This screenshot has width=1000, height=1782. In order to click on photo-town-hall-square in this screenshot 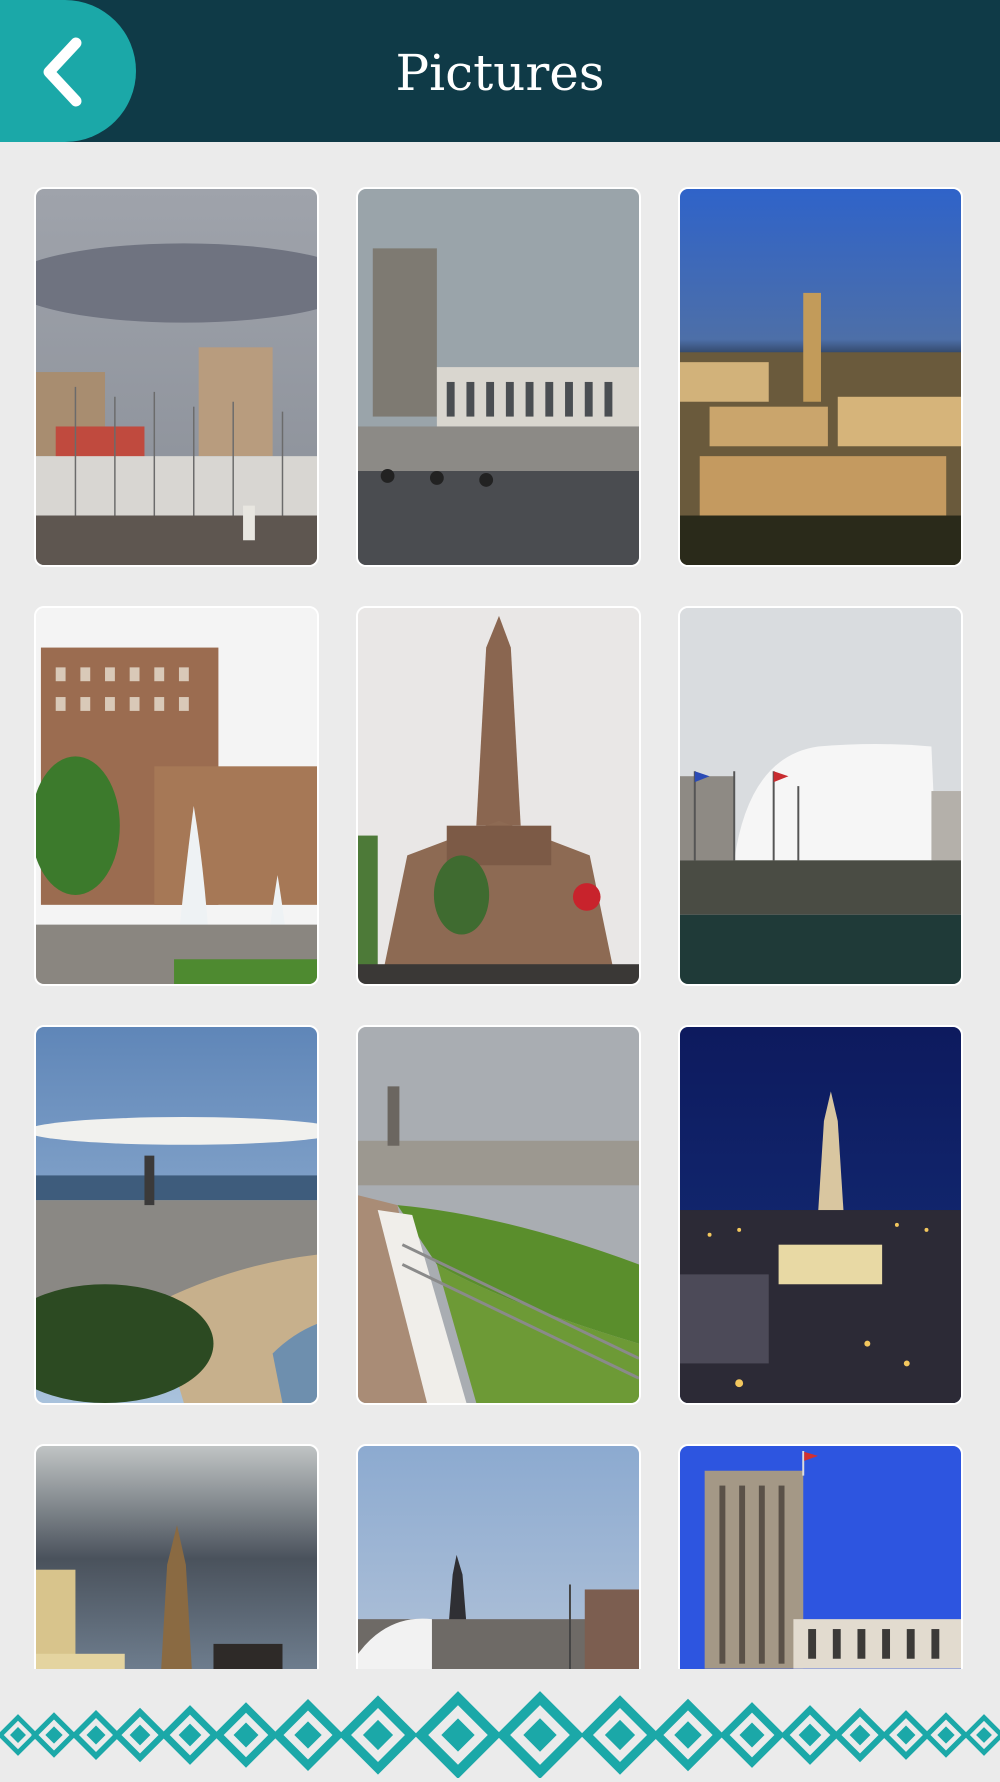, I will do `click(498, 377)`.